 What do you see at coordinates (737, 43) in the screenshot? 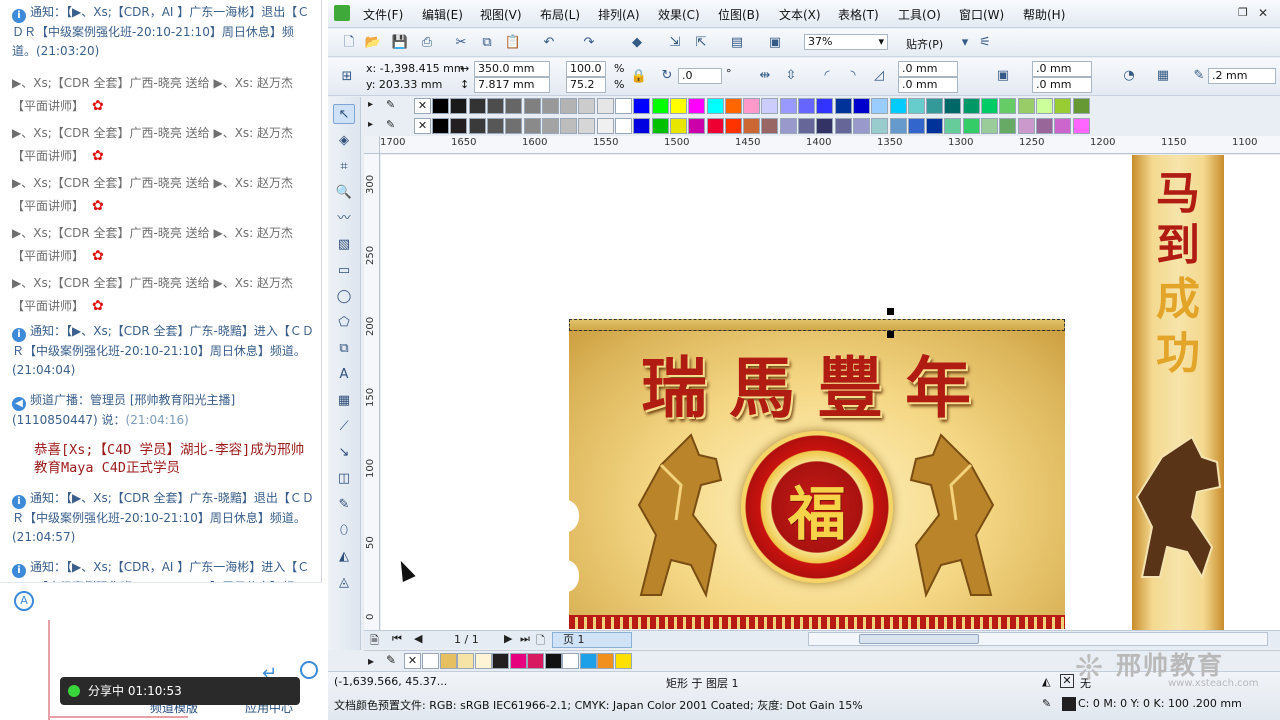
I see `publish-pdf-icon: ▤` at bounding box center [737, 43].